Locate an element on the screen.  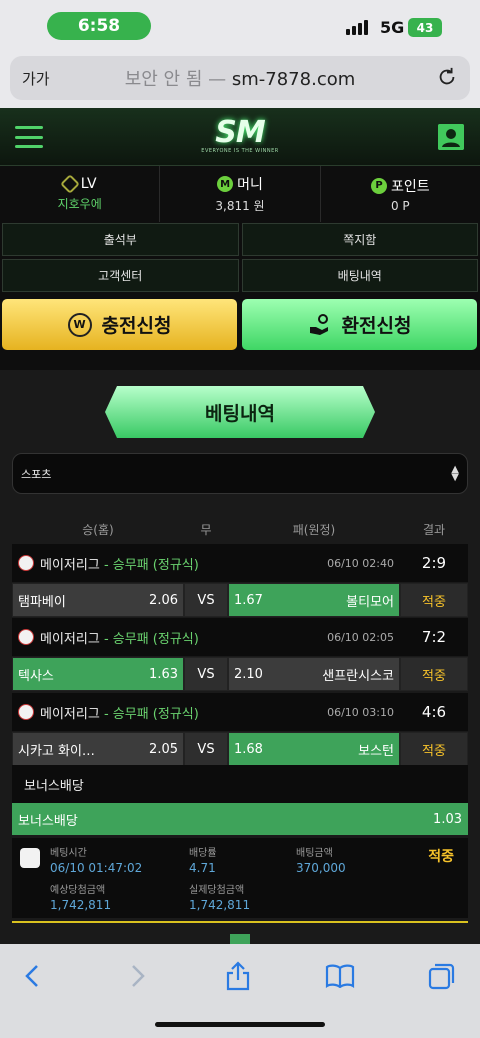
away-pick: 1.67 볼티모어 is located at coordinates (314, 600).